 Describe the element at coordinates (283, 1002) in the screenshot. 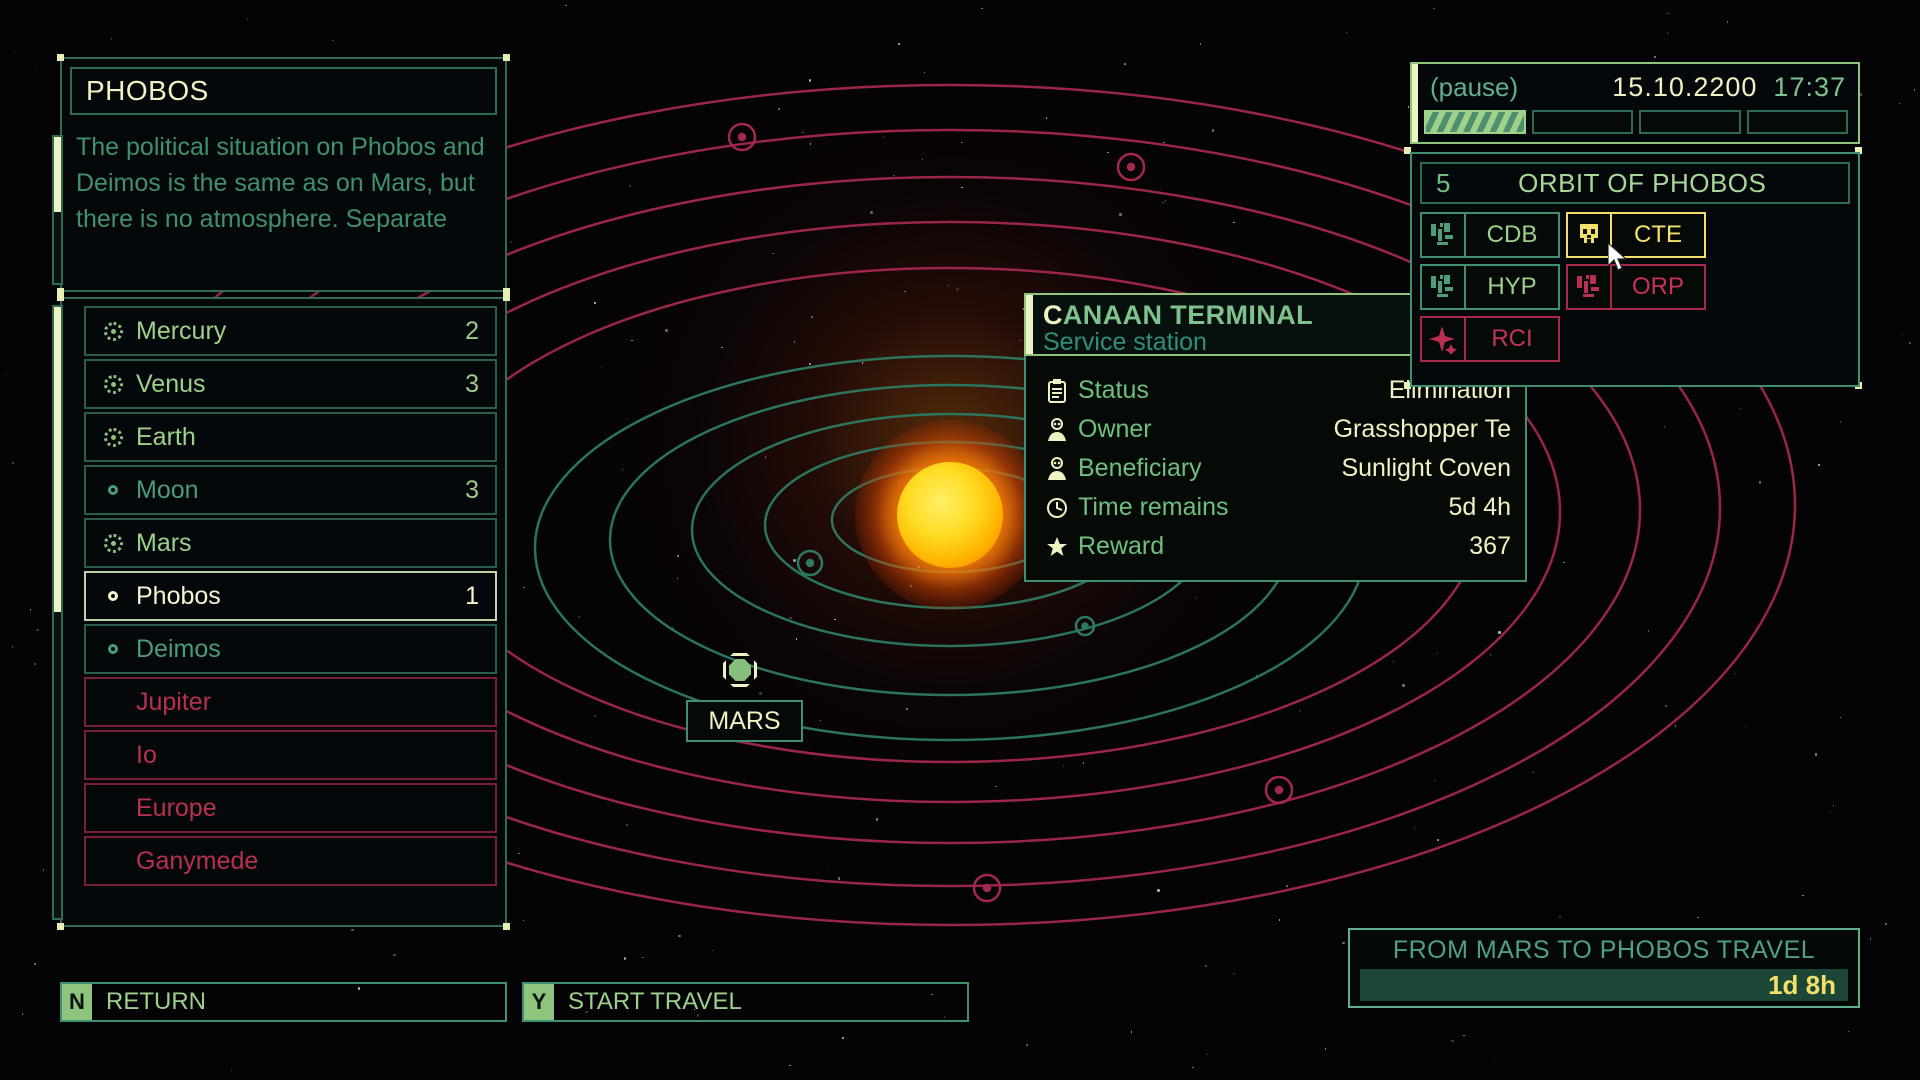

I see `return-button: N RETURN` at that location.